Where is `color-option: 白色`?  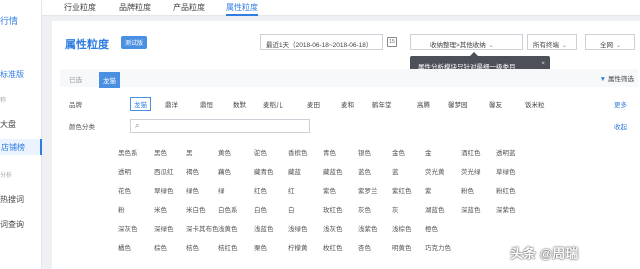 color-option: 白色 is located at coordinates (260, 209).